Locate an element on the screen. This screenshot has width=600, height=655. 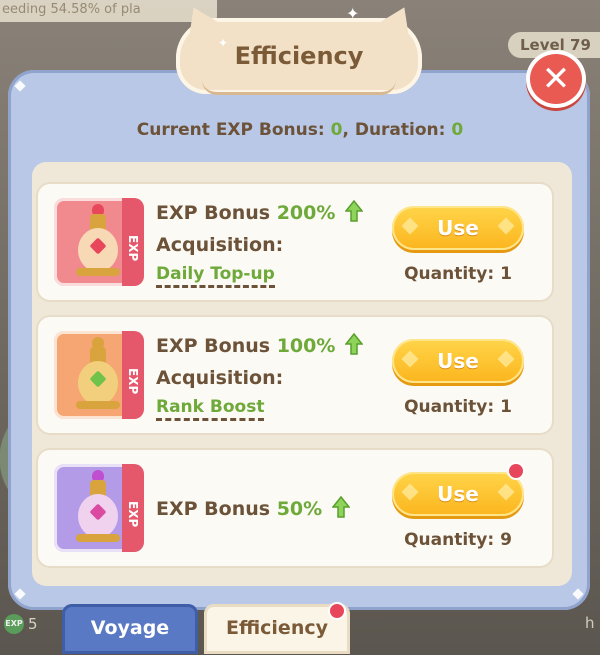
item-bonus-title: EXP Bonus 50% is located at coordinates (253, 508).